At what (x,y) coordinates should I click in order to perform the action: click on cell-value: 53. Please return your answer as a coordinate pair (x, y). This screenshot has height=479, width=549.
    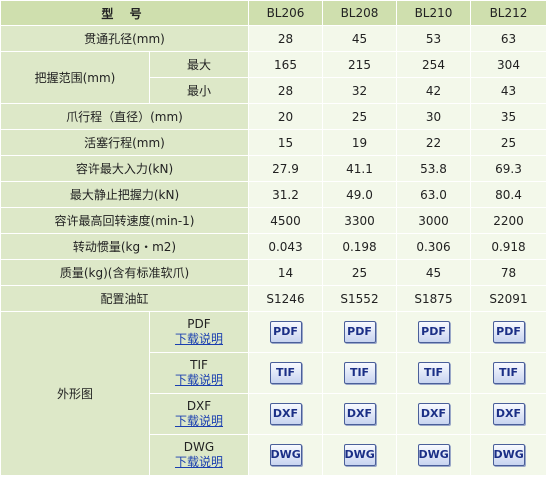
    Looking at the image, I should click on (433, 38).